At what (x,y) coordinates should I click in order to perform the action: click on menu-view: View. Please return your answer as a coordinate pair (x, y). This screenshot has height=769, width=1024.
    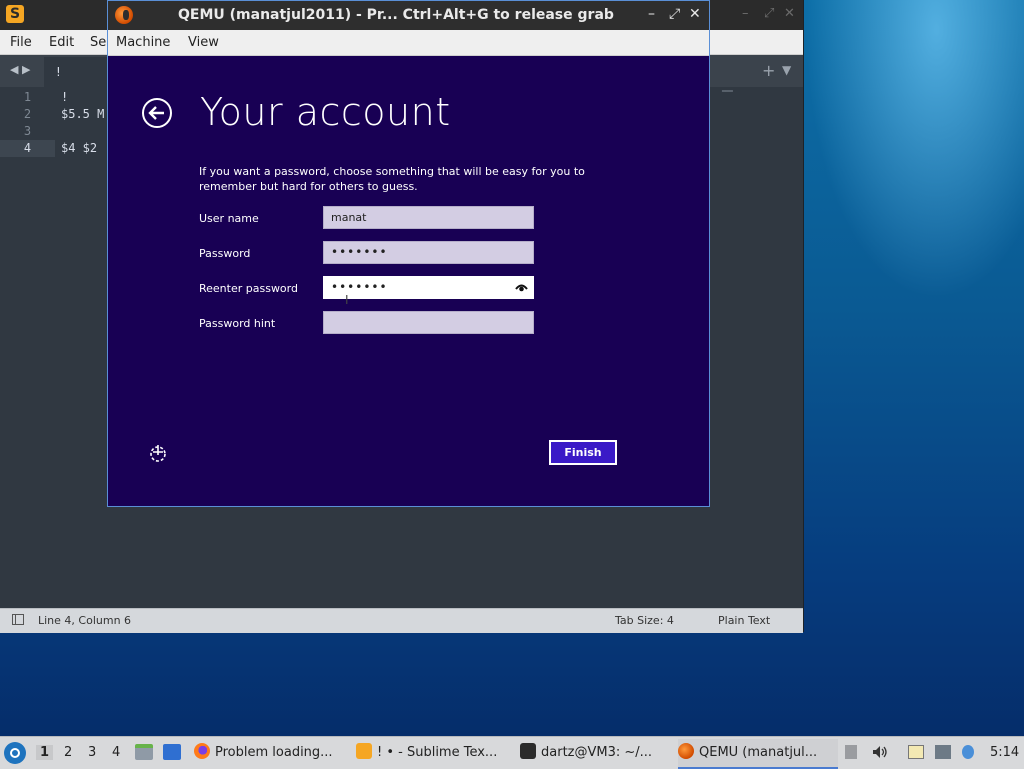
    Looking at the image, I should click on (203, 42).